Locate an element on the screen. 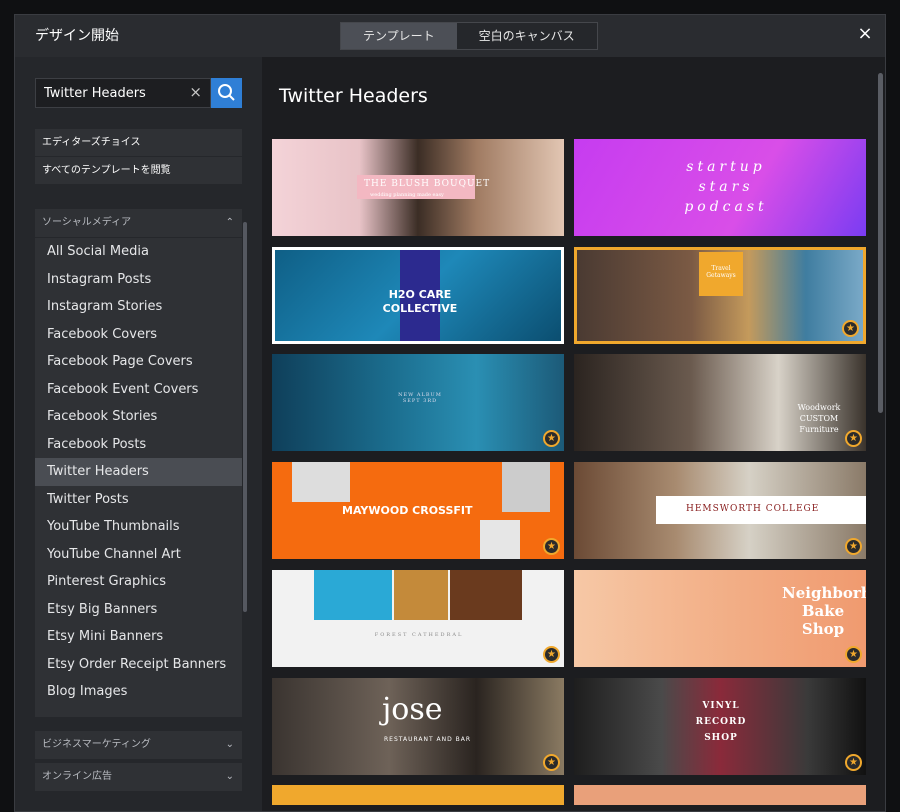  clear-search-icon: × is located at coordinates (195, 92).